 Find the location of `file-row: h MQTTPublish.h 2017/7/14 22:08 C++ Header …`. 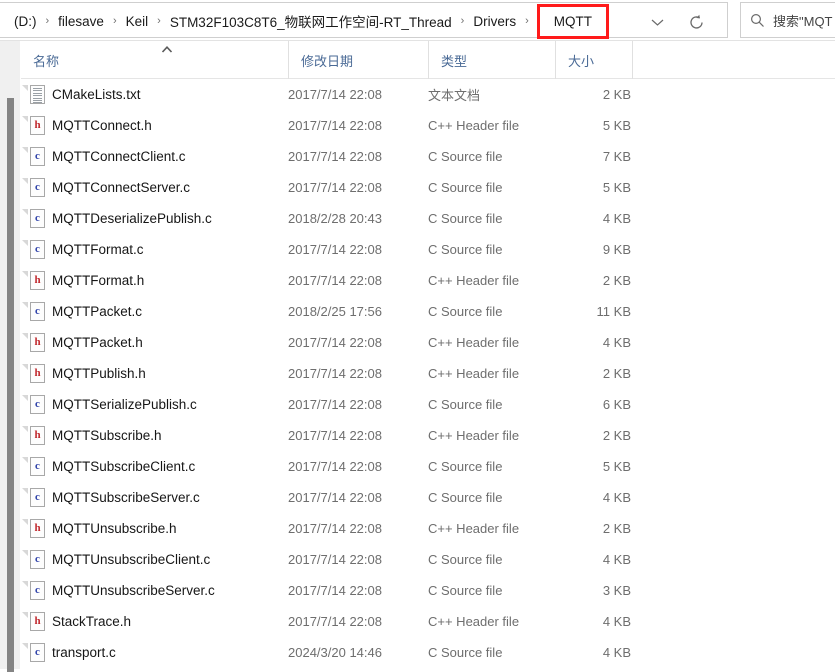

file-row: h MQTTPublish.h 2017/7/14 22:08 C++ Header … is located at coordinates (428, 373).